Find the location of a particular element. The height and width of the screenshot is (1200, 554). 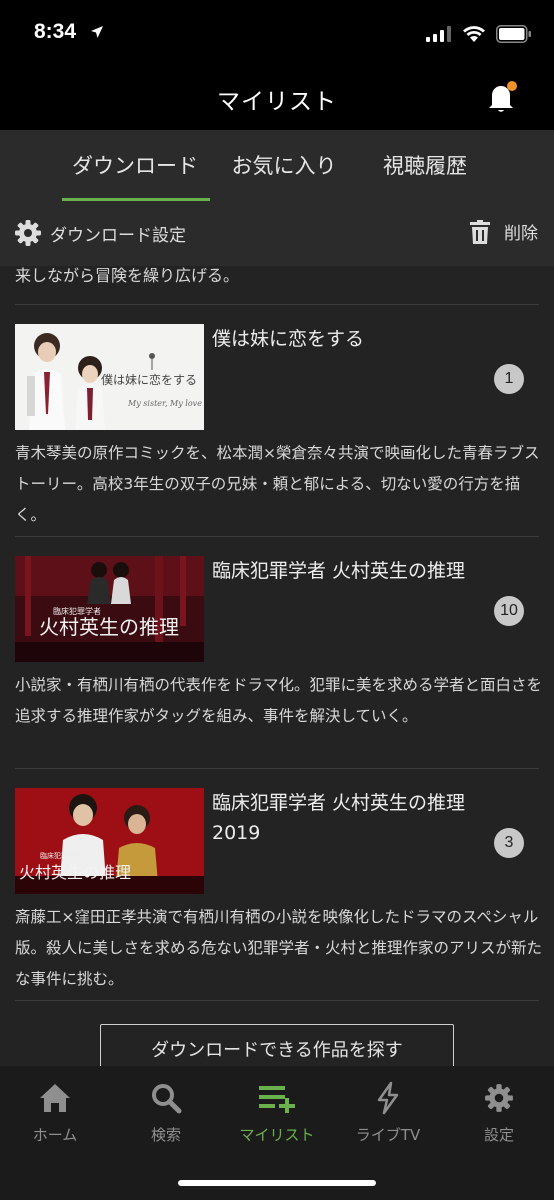

status-time: 8:34 is located at coordinates (55, 31).